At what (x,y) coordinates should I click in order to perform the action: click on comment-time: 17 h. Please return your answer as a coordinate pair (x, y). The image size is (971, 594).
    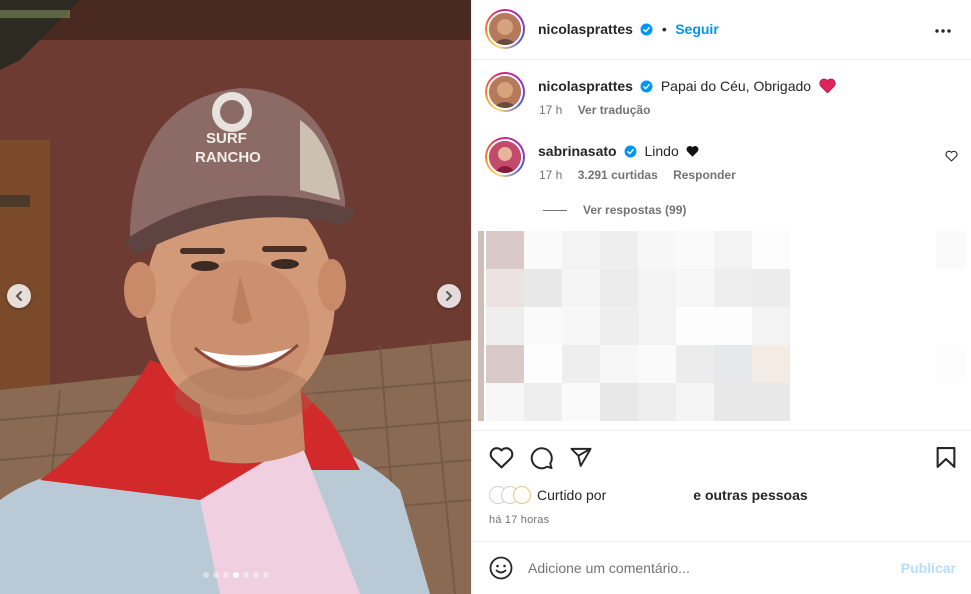
    Looking at the image, I should click on (551, 175).